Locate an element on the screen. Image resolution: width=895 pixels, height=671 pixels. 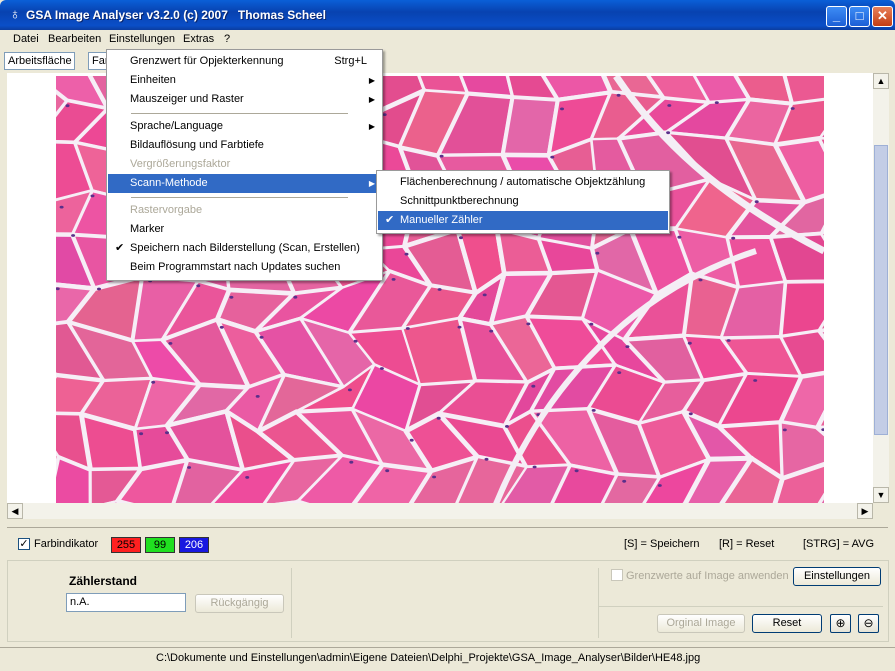
menu-item-label: Beim Programmstart nach Updates suchen is located at coordinates (235, 267).